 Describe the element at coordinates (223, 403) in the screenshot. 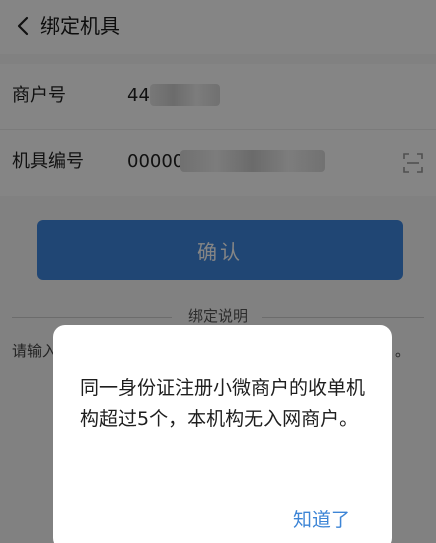

I see `dialog-message: 同一身份证注册小微商户的收单机构超过5个，本机构无入网商户。` at that location.